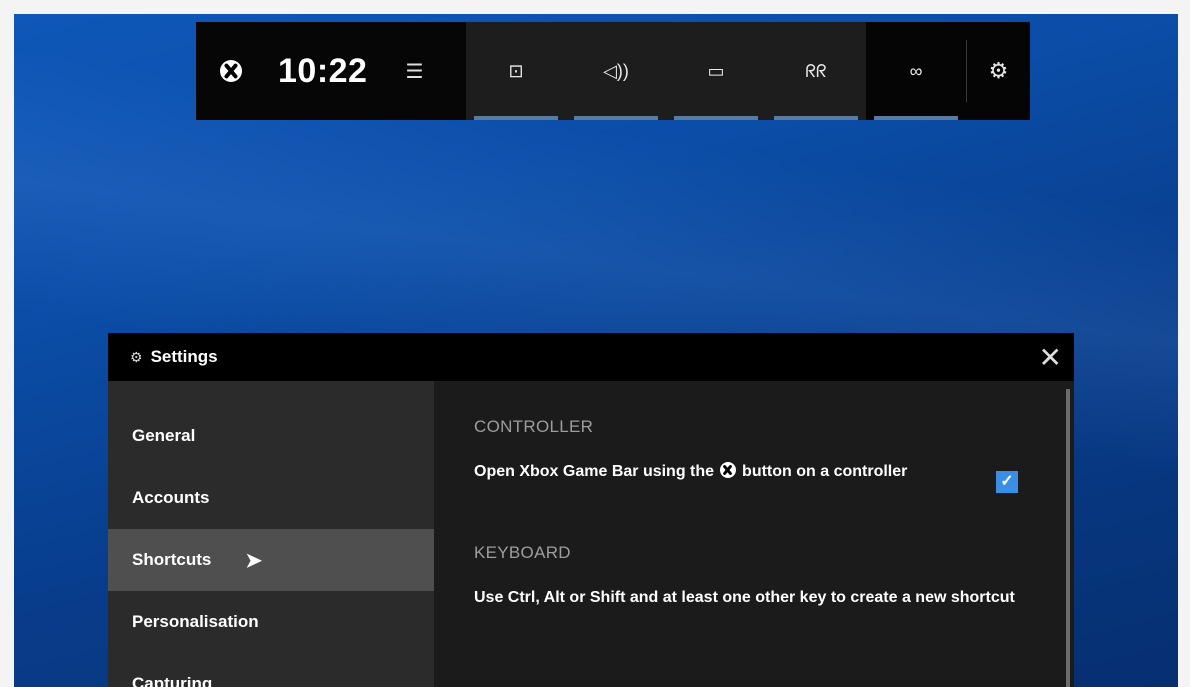 This screenshot has width=1190, height=687. I want to click on audio-icon: ◁)), so click(616, 71).